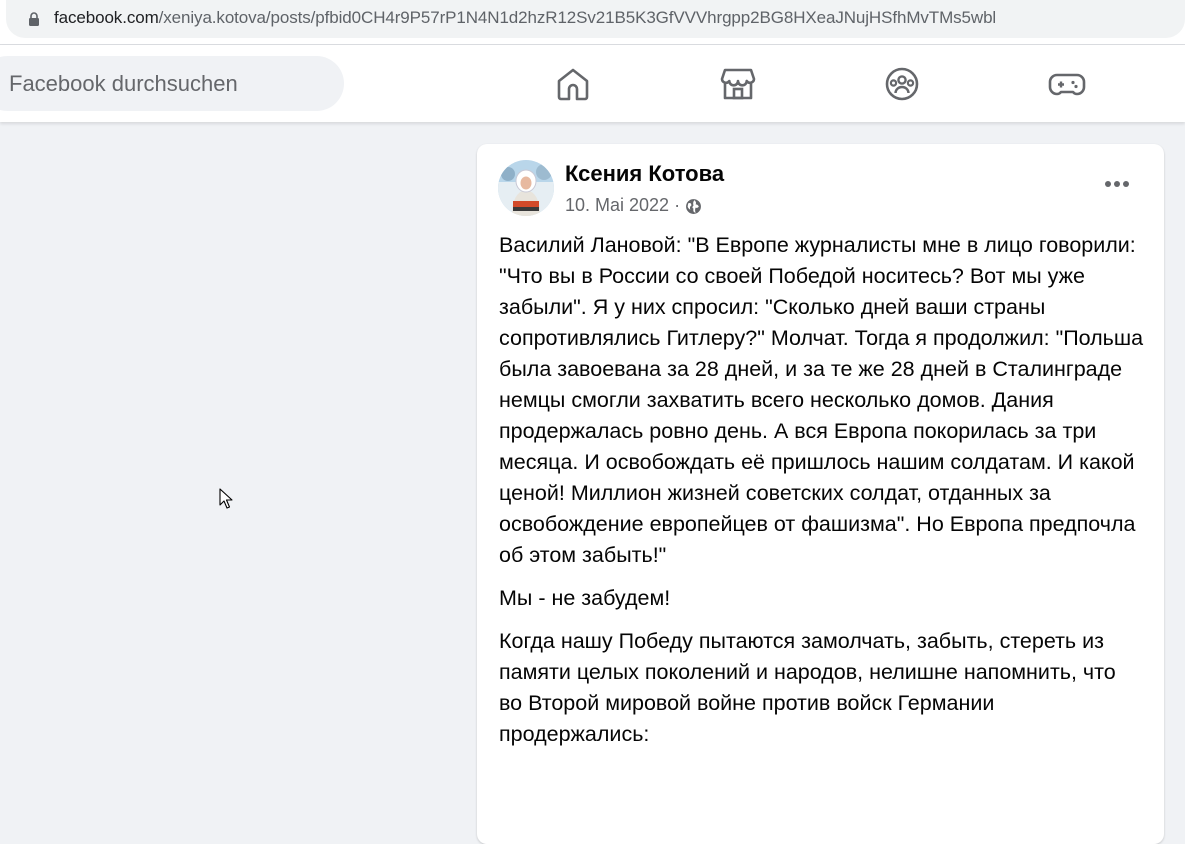 Image resolution: width=1185 pixels, height=844 pixels. What do you see at coordinates (106, 17) in the screenshot?
I see `url-domain: facebook.com` at bounding box center [106, 17].